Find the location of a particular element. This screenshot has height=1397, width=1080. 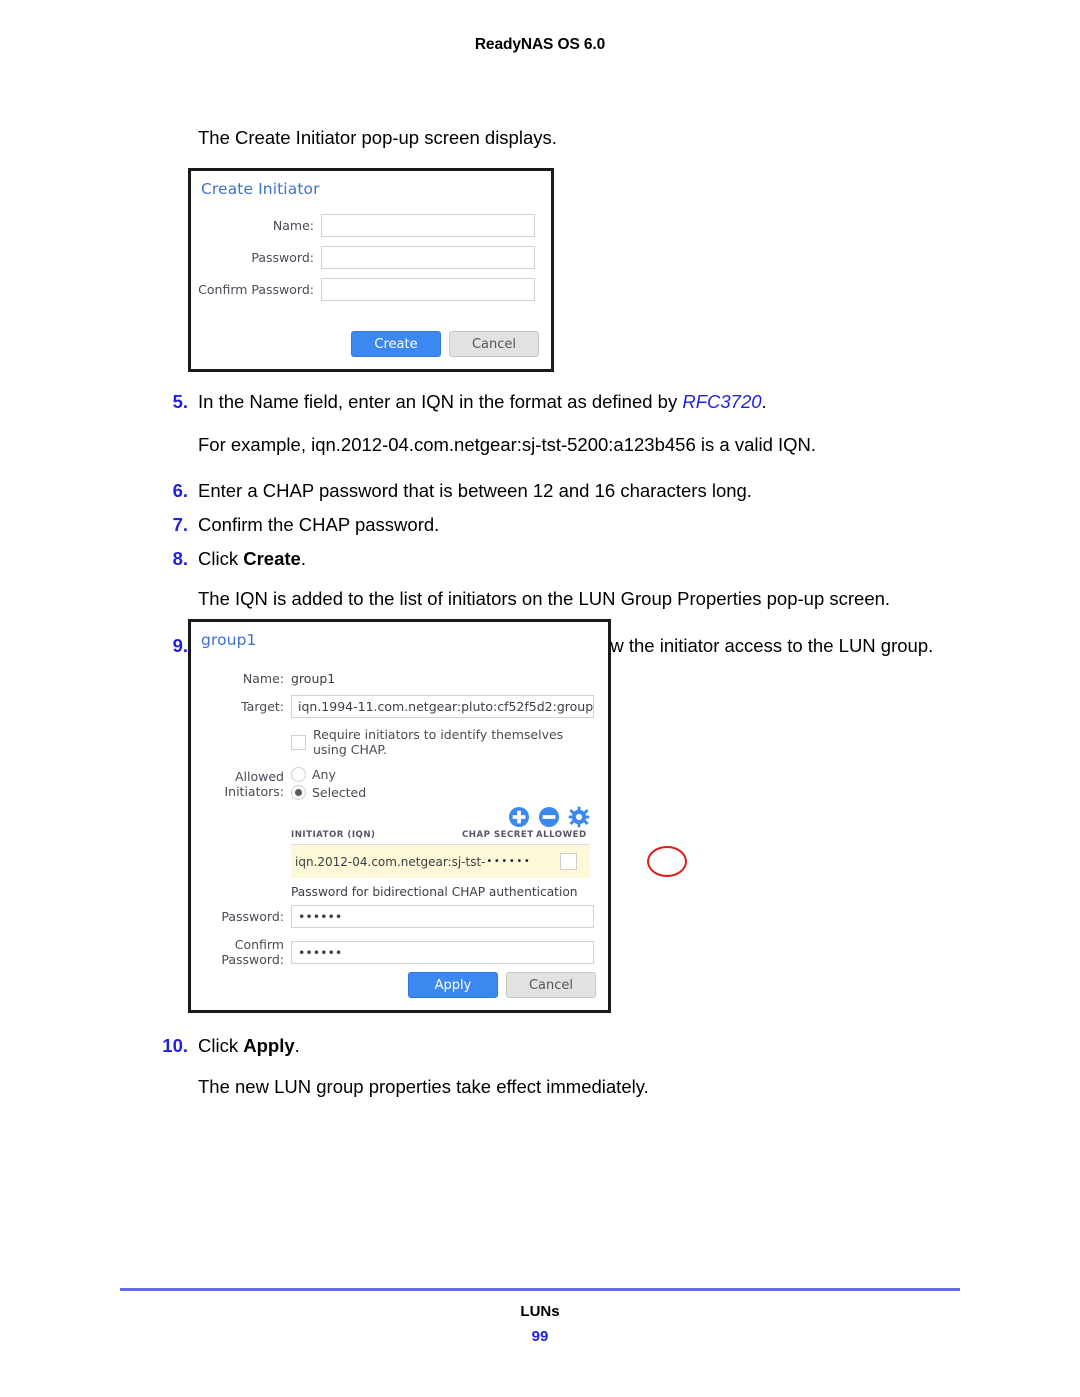

group-name-value: group1 is located at coordinates (313, 678).